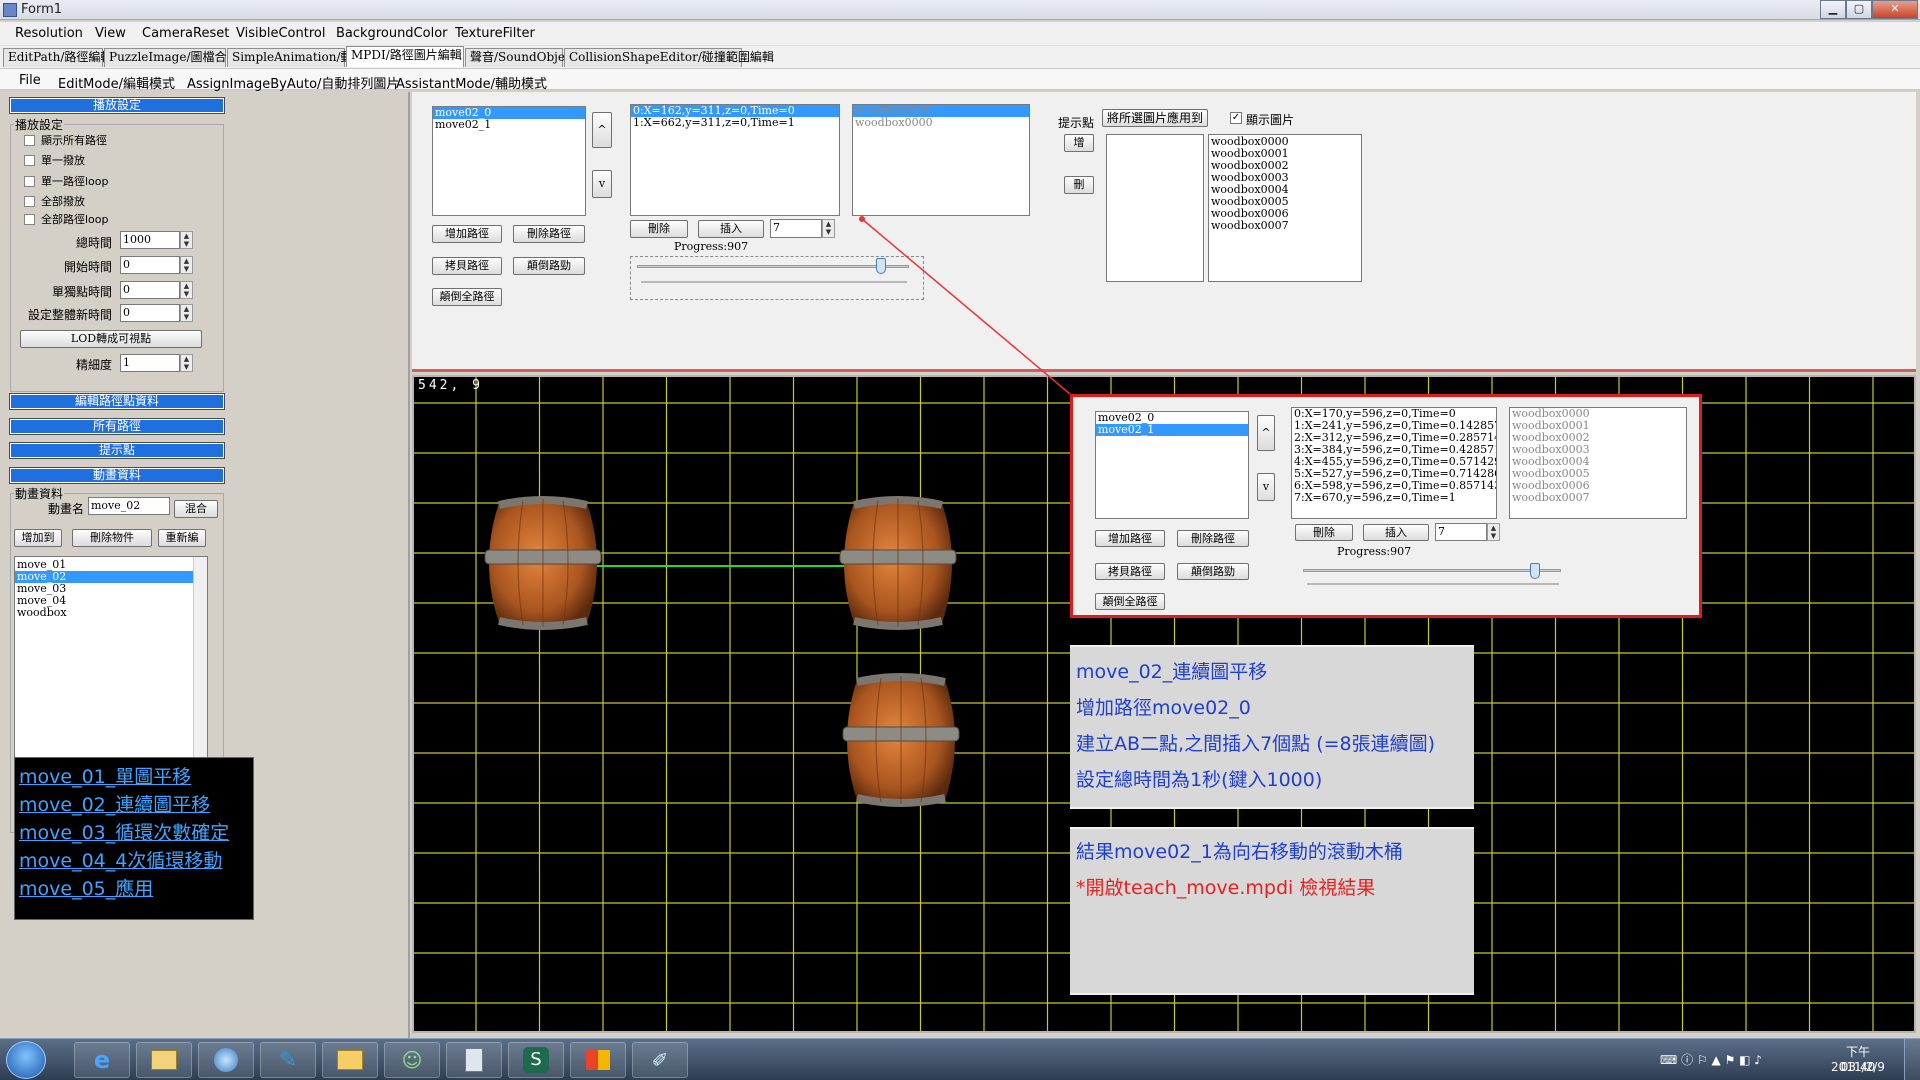  Describe the element at coordinates (110, 33) in the screenshot. I see `menu-view: View` at that location.